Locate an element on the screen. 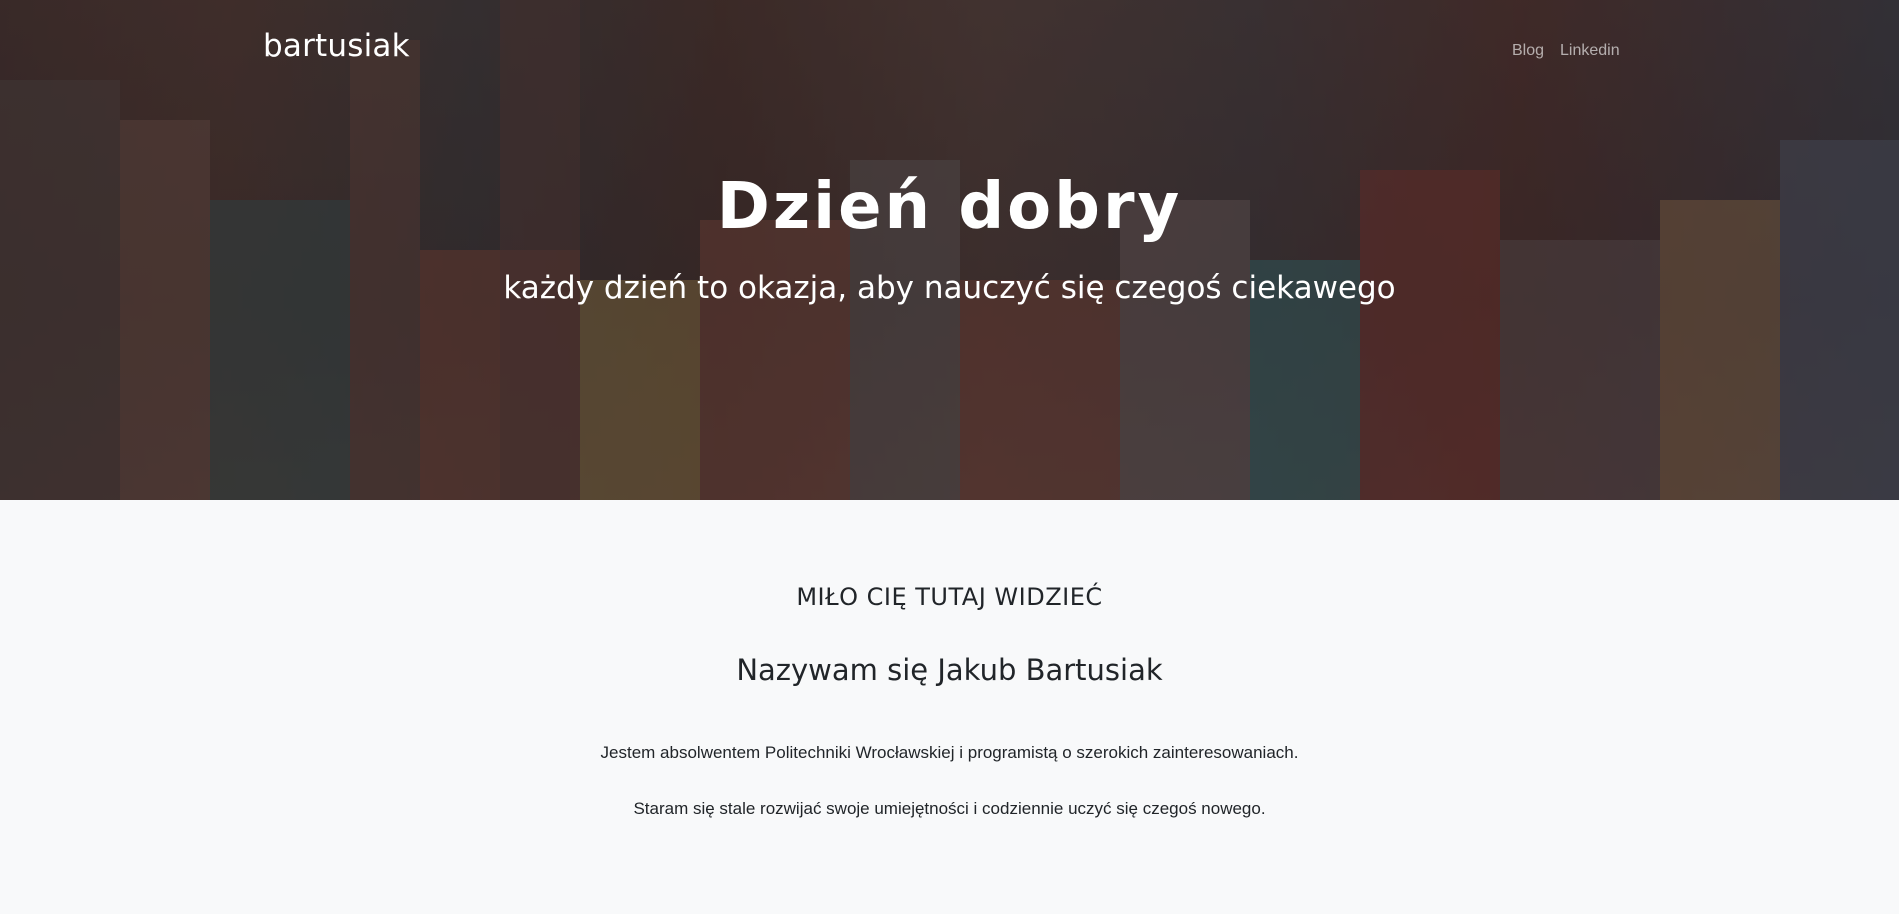 The width and height of the screenshot is (1899, 914). about-name-heading: Nazywam się Jakub Bartusiak is located at coordinates (949, 670).